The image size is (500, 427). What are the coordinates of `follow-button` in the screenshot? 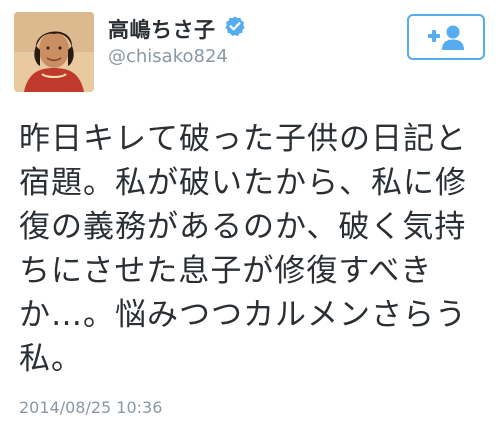 It's located at (446, 37).